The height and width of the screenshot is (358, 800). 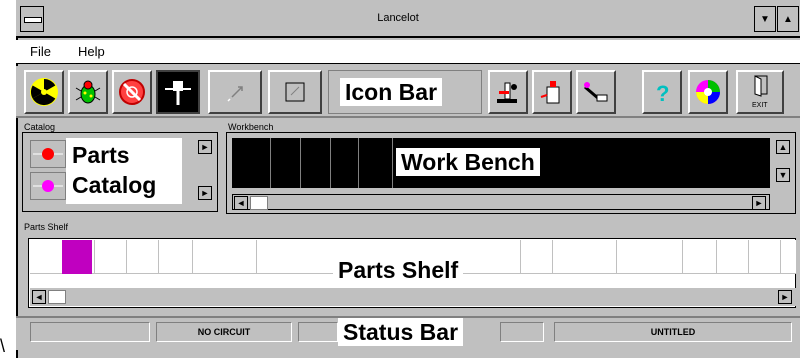 I want to click on microscope-icon, so click(x=507, y=92).